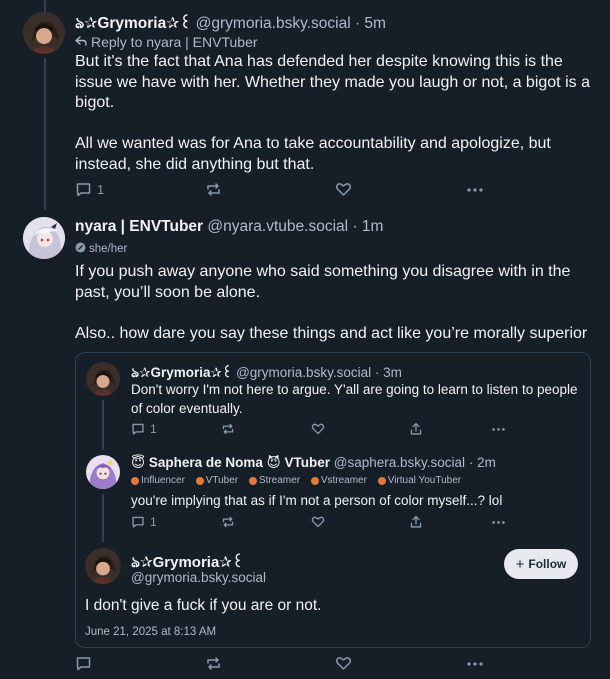 The height and width of the screenshot is (679, 610). I want to click on post-timestamp: June 21, 2025 at 8:13 AM, so click(150, 632).